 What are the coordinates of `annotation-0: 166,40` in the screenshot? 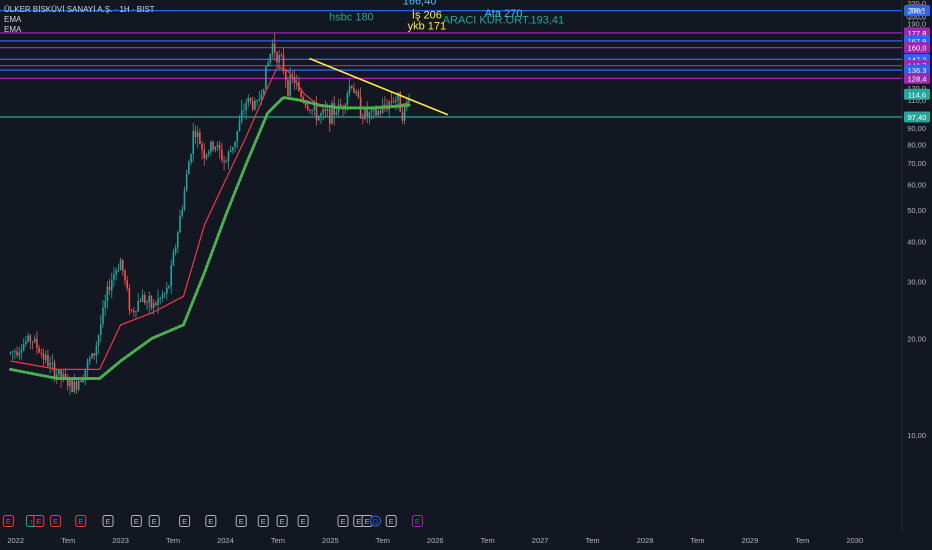 It's located at (420, 3).